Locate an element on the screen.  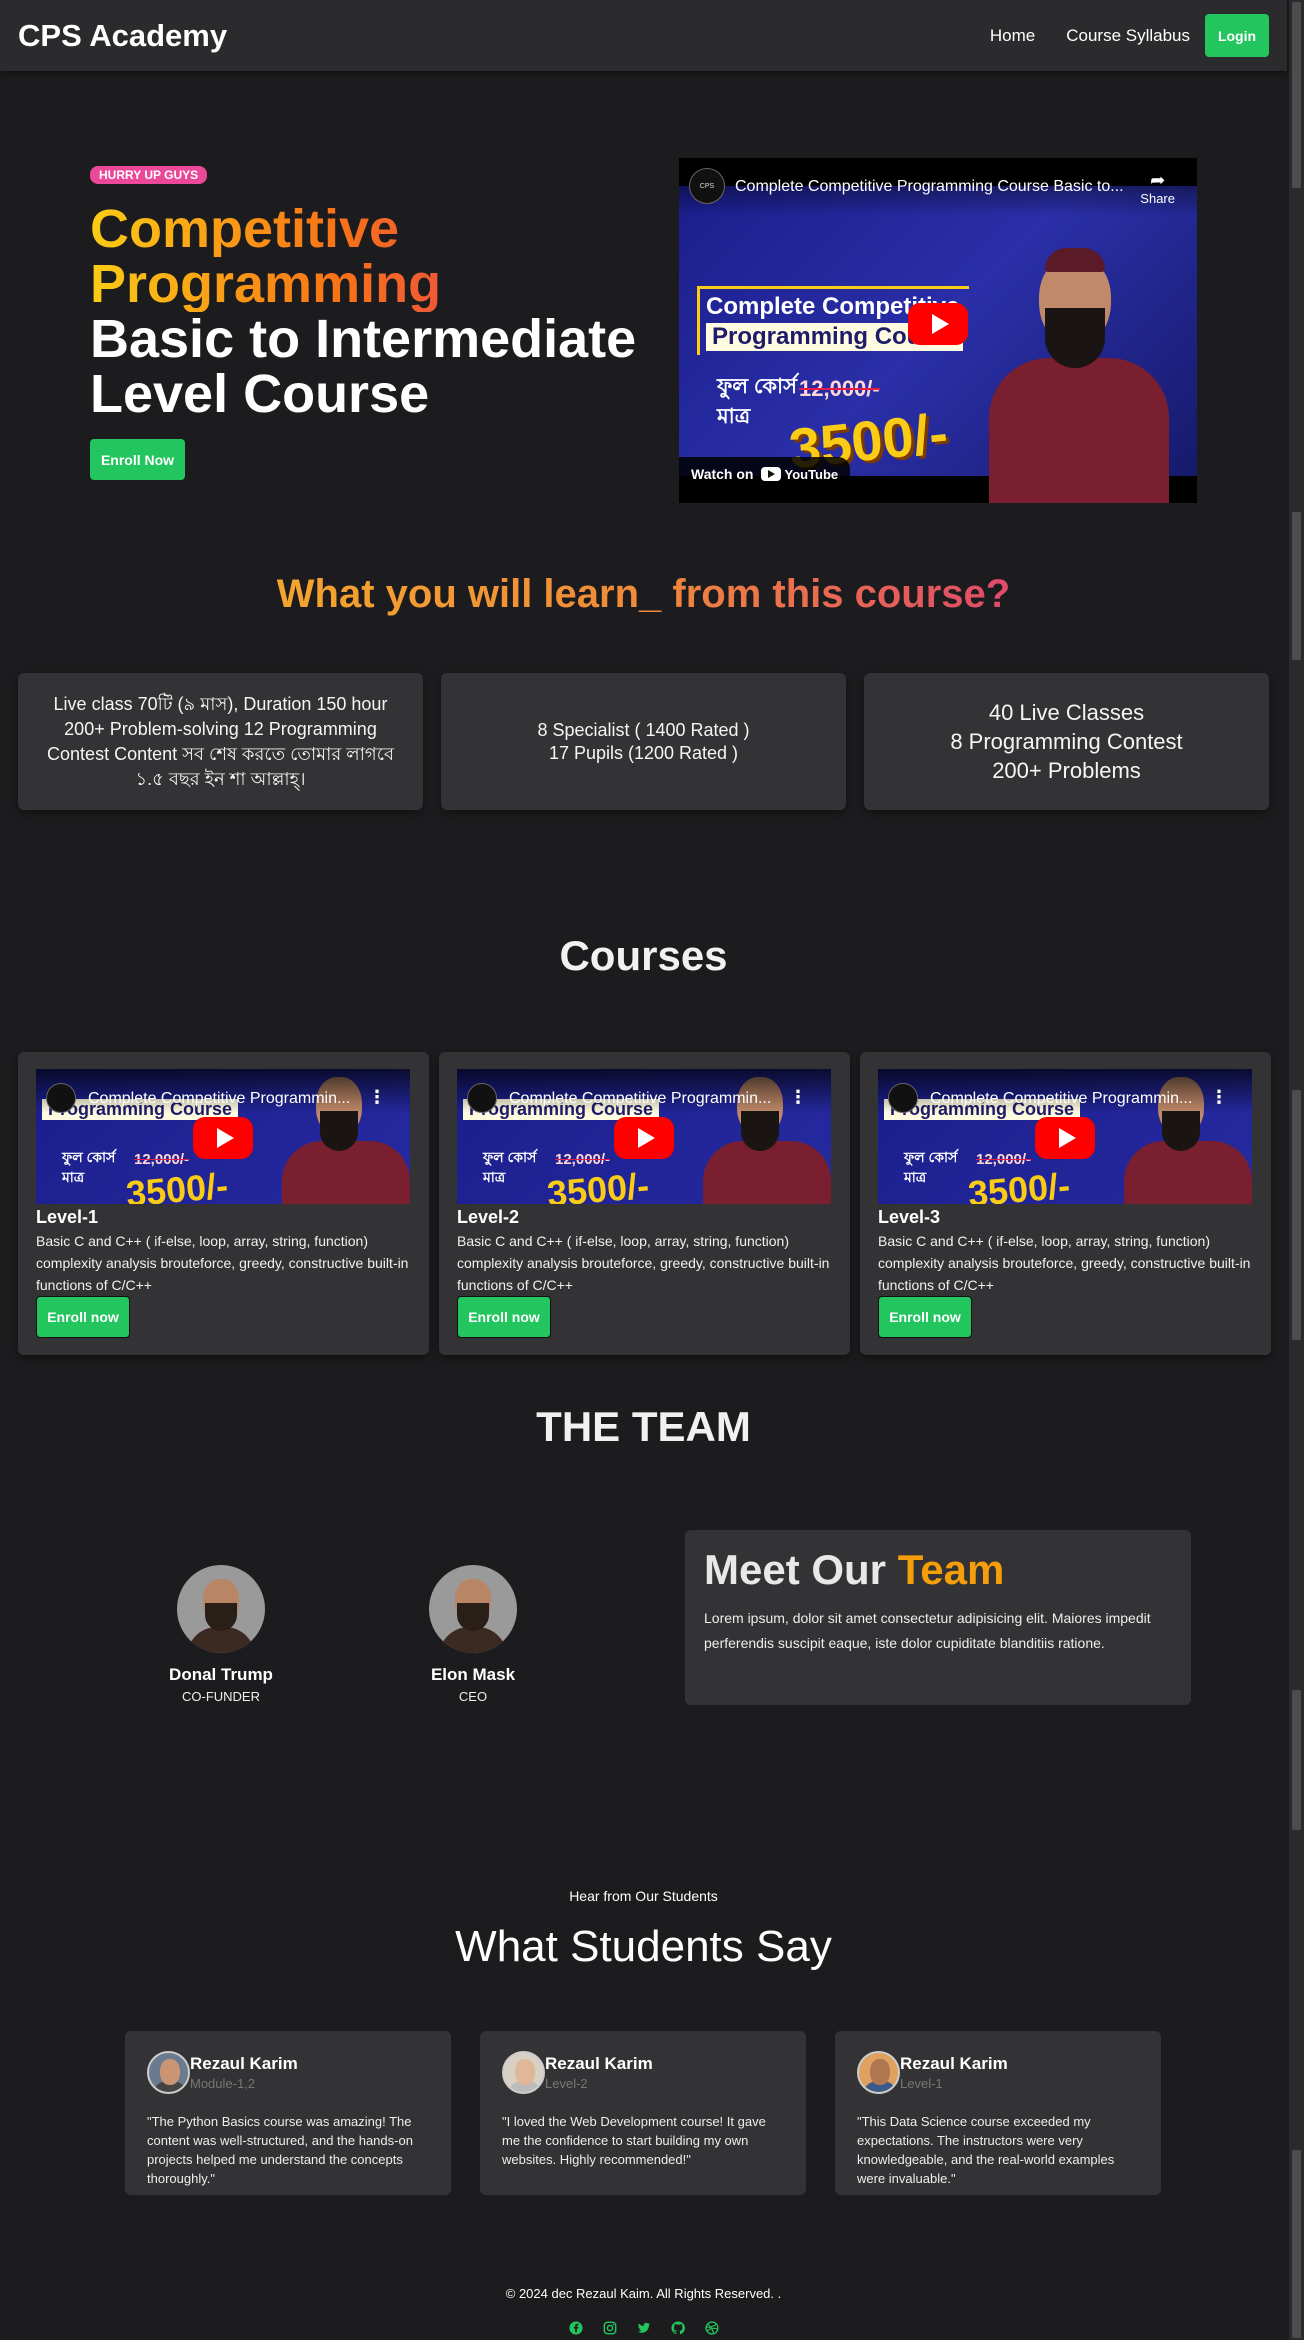
learn-title-text: What you will learn_ from this course? is located at coordinates (643, 594).